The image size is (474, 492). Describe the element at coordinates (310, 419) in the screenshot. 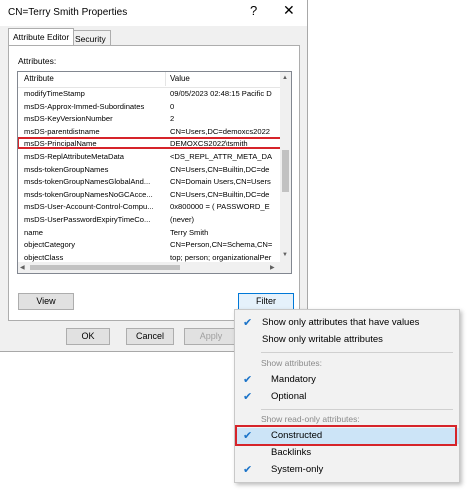

I see `readonly-attributes-header: Show read-only attributes:` at that location.